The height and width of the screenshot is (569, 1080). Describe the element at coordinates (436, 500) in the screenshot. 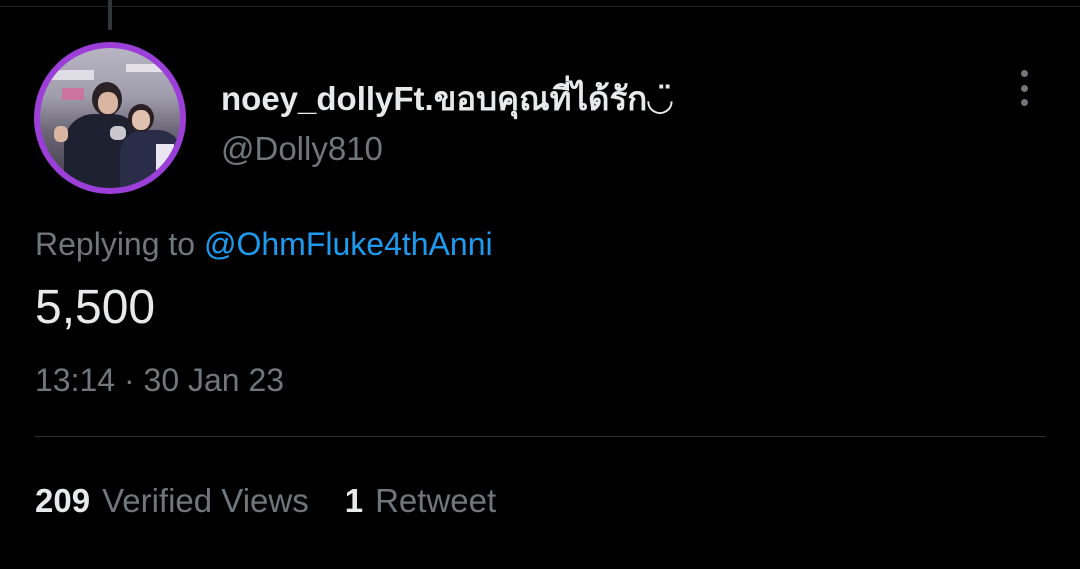

I see `retweet-label: Retweet` at that location.